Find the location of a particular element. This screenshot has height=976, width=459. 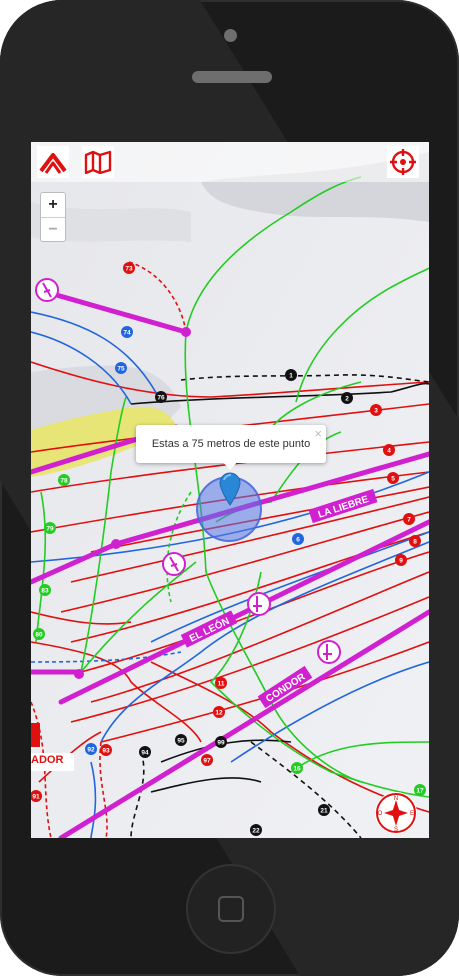

svg-text: 93 is located at coordinates (106, 751).